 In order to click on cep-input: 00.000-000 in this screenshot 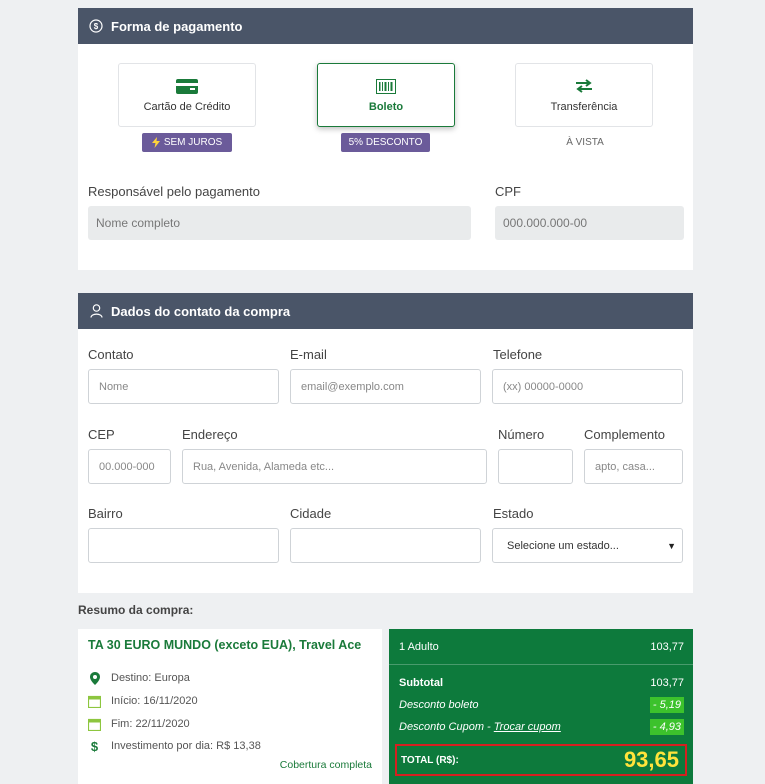, I will do `click(129, 466)`.